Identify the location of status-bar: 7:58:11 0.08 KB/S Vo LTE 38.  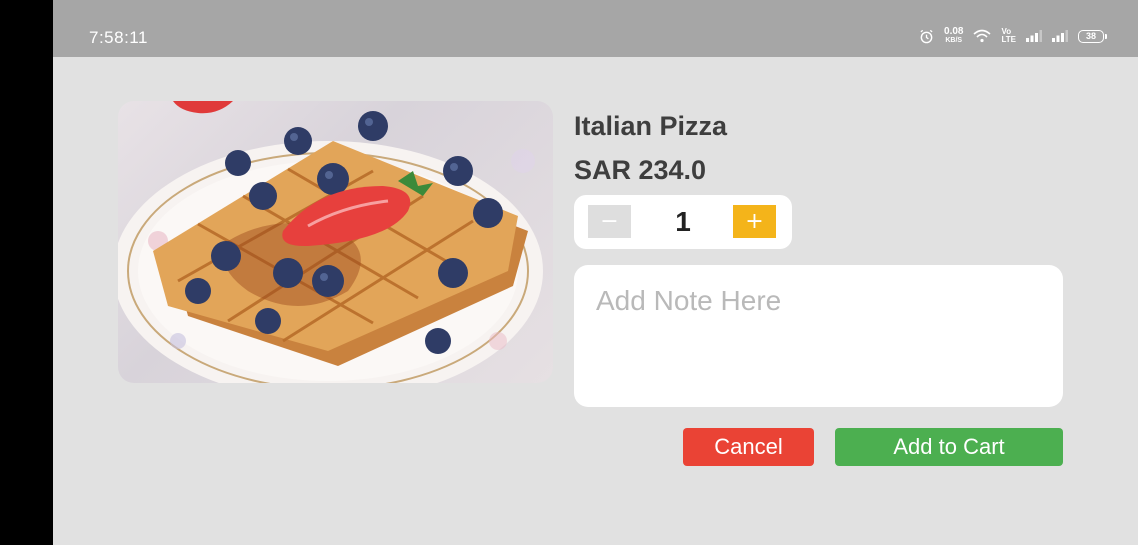
(595, 28).